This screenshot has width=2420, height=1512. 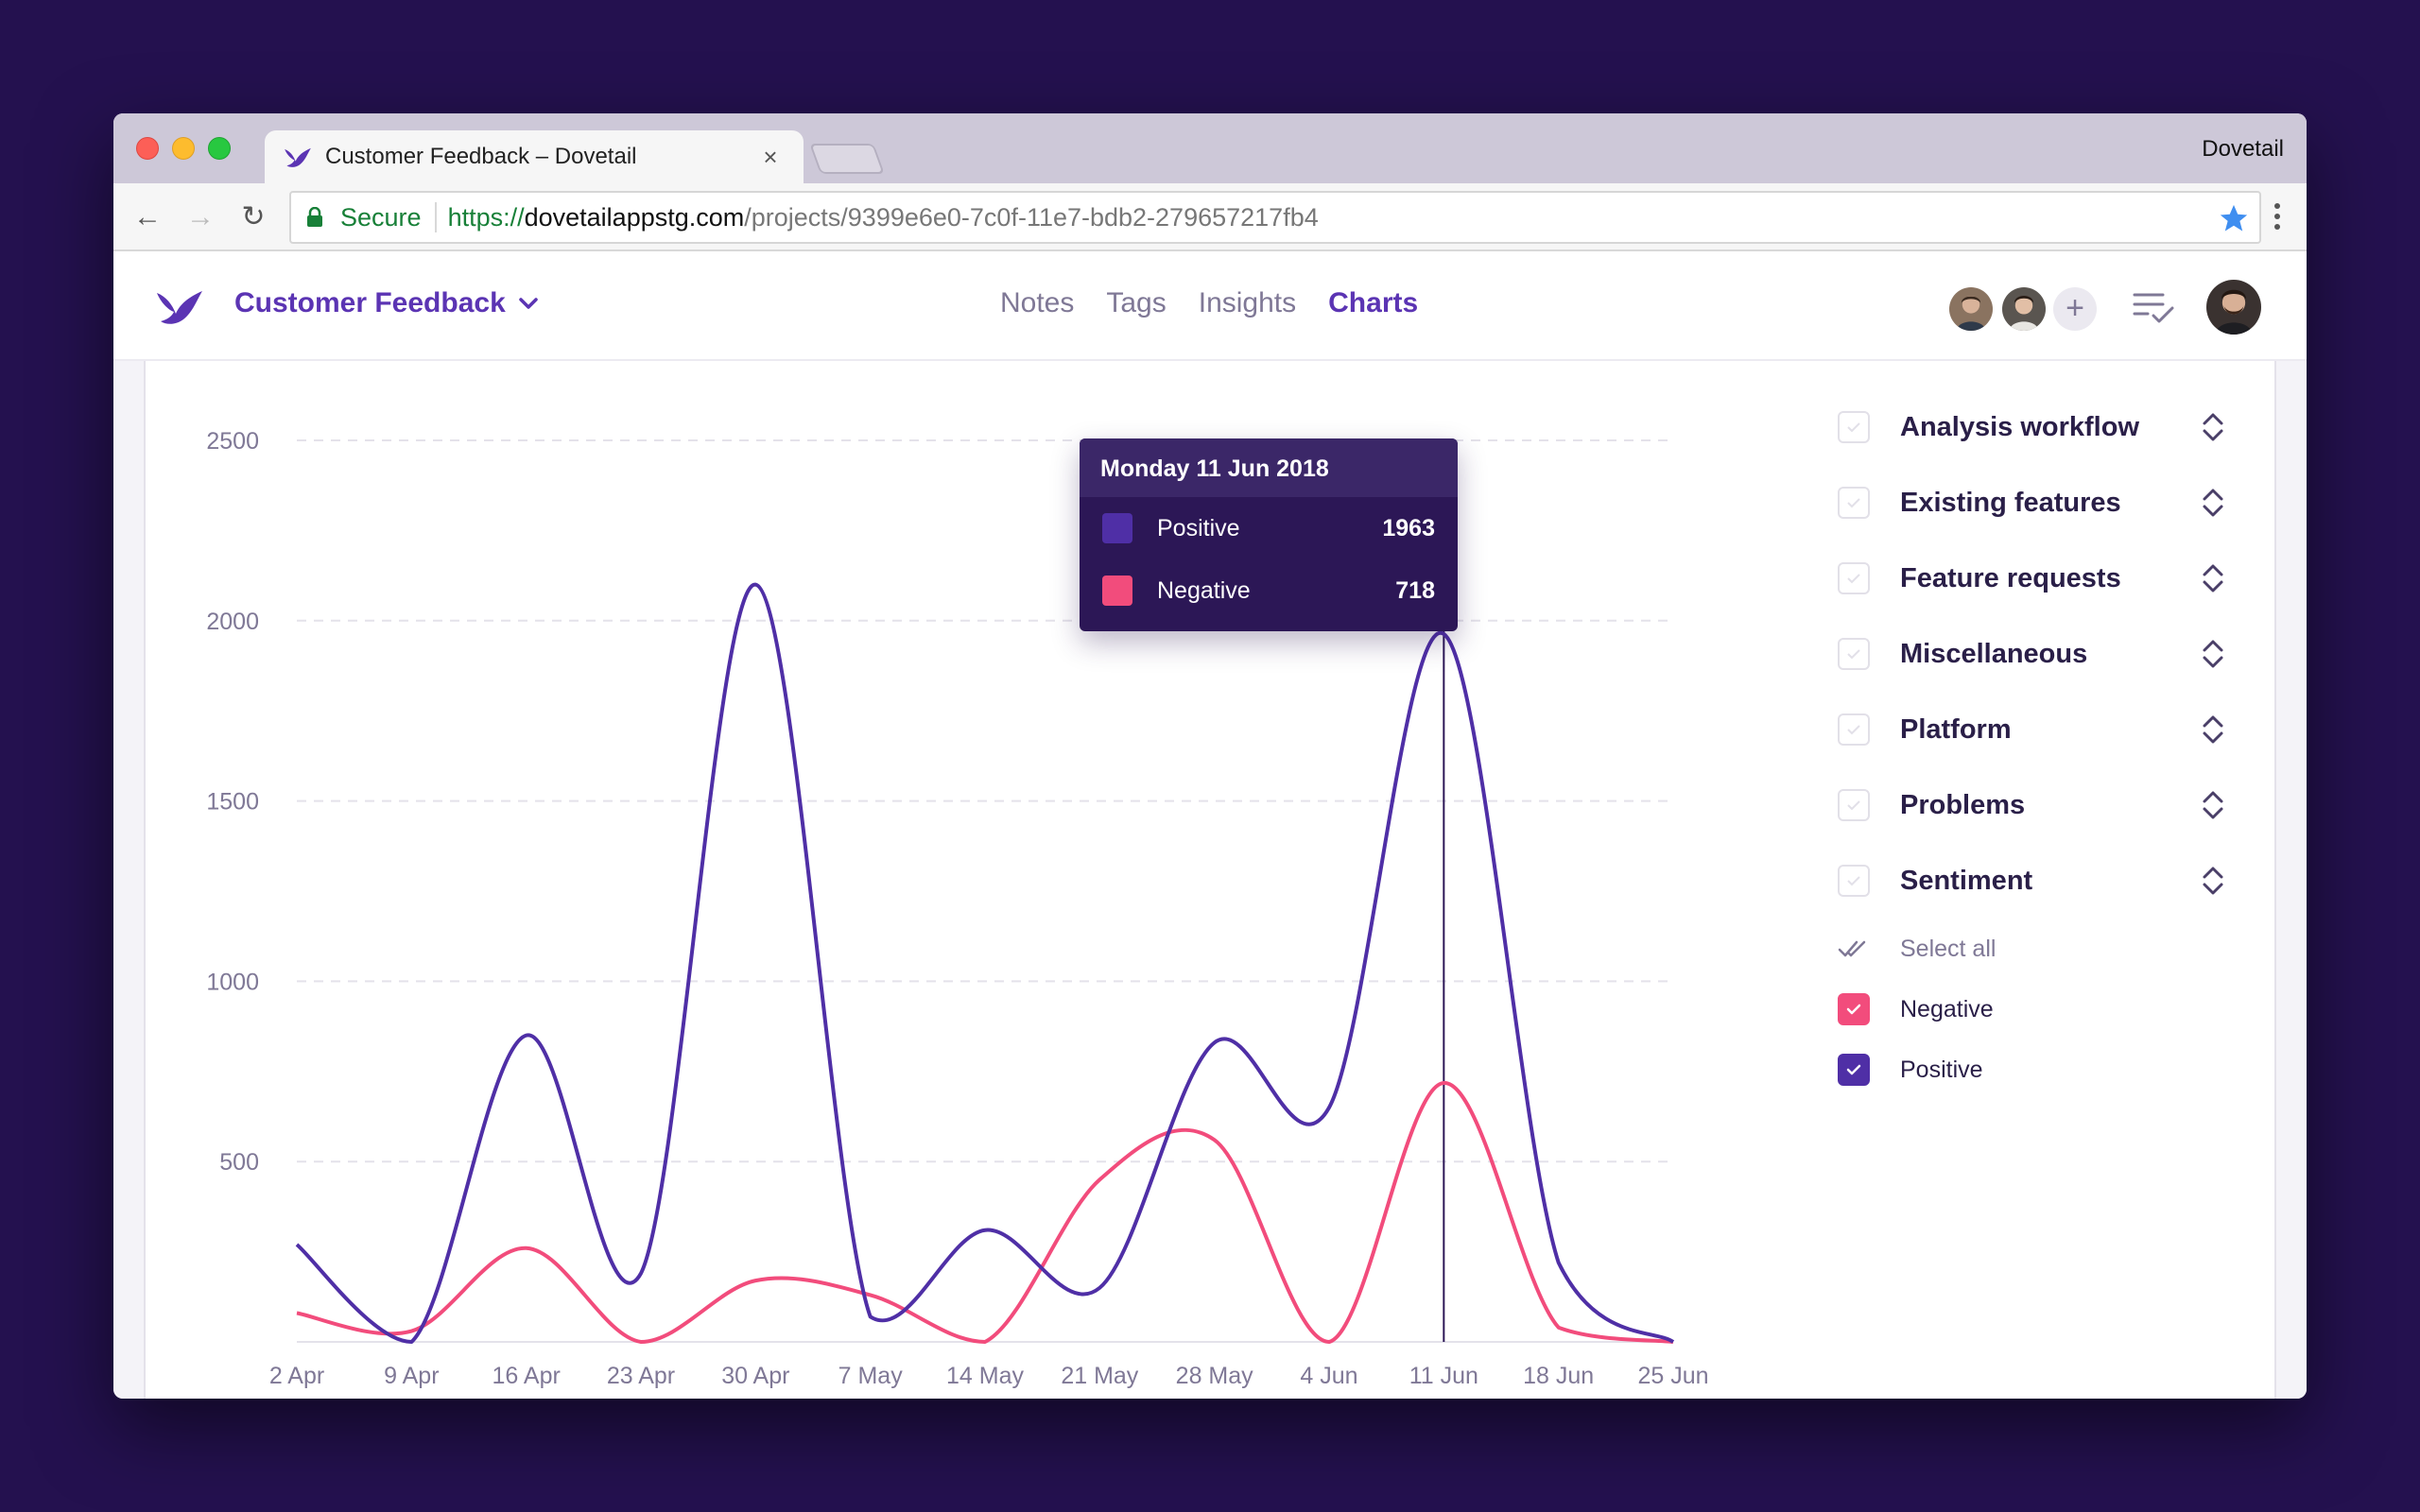 What do you see at coordinates (370, 303) in the screenshot?
I see `project-name: Customer Feedback` at bounding box center [370, 303].